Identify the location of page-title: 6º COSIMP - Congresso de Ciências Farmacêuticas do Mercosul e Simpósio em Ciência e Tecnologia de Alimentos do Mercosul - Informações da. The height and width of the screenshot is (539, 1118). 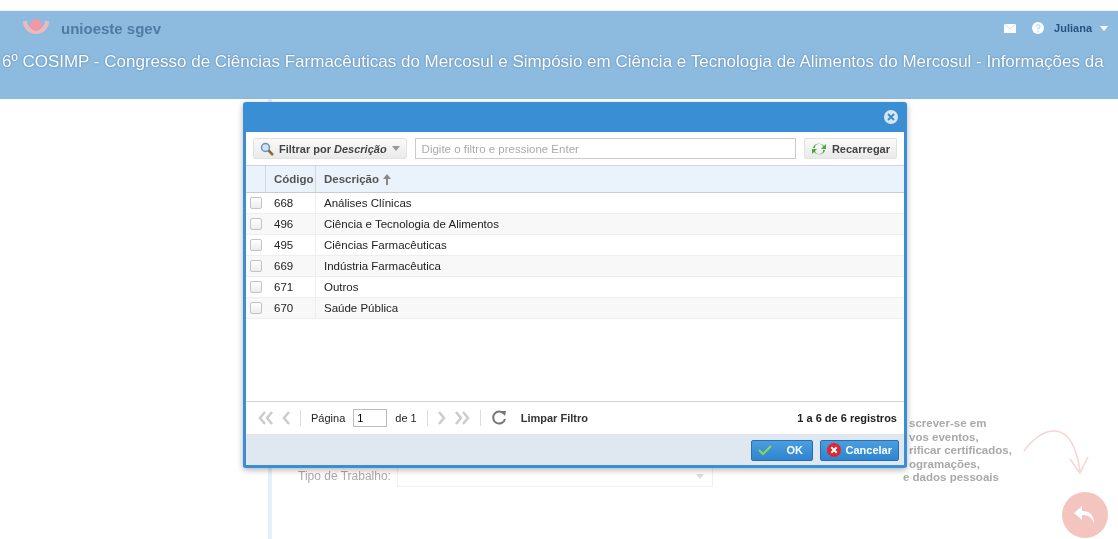
(553, 62).